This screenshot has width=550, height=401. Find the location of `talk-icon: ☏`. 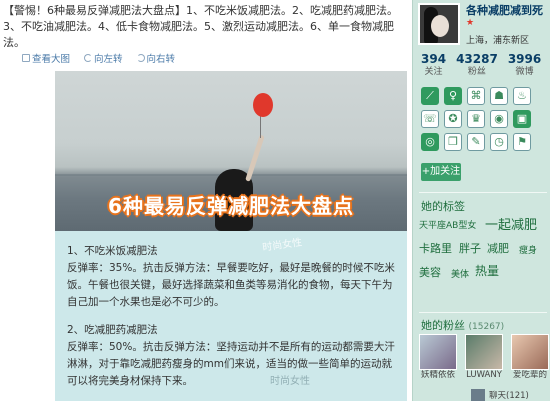

talk-icon: ☏ is located at coordinates (430, 119).